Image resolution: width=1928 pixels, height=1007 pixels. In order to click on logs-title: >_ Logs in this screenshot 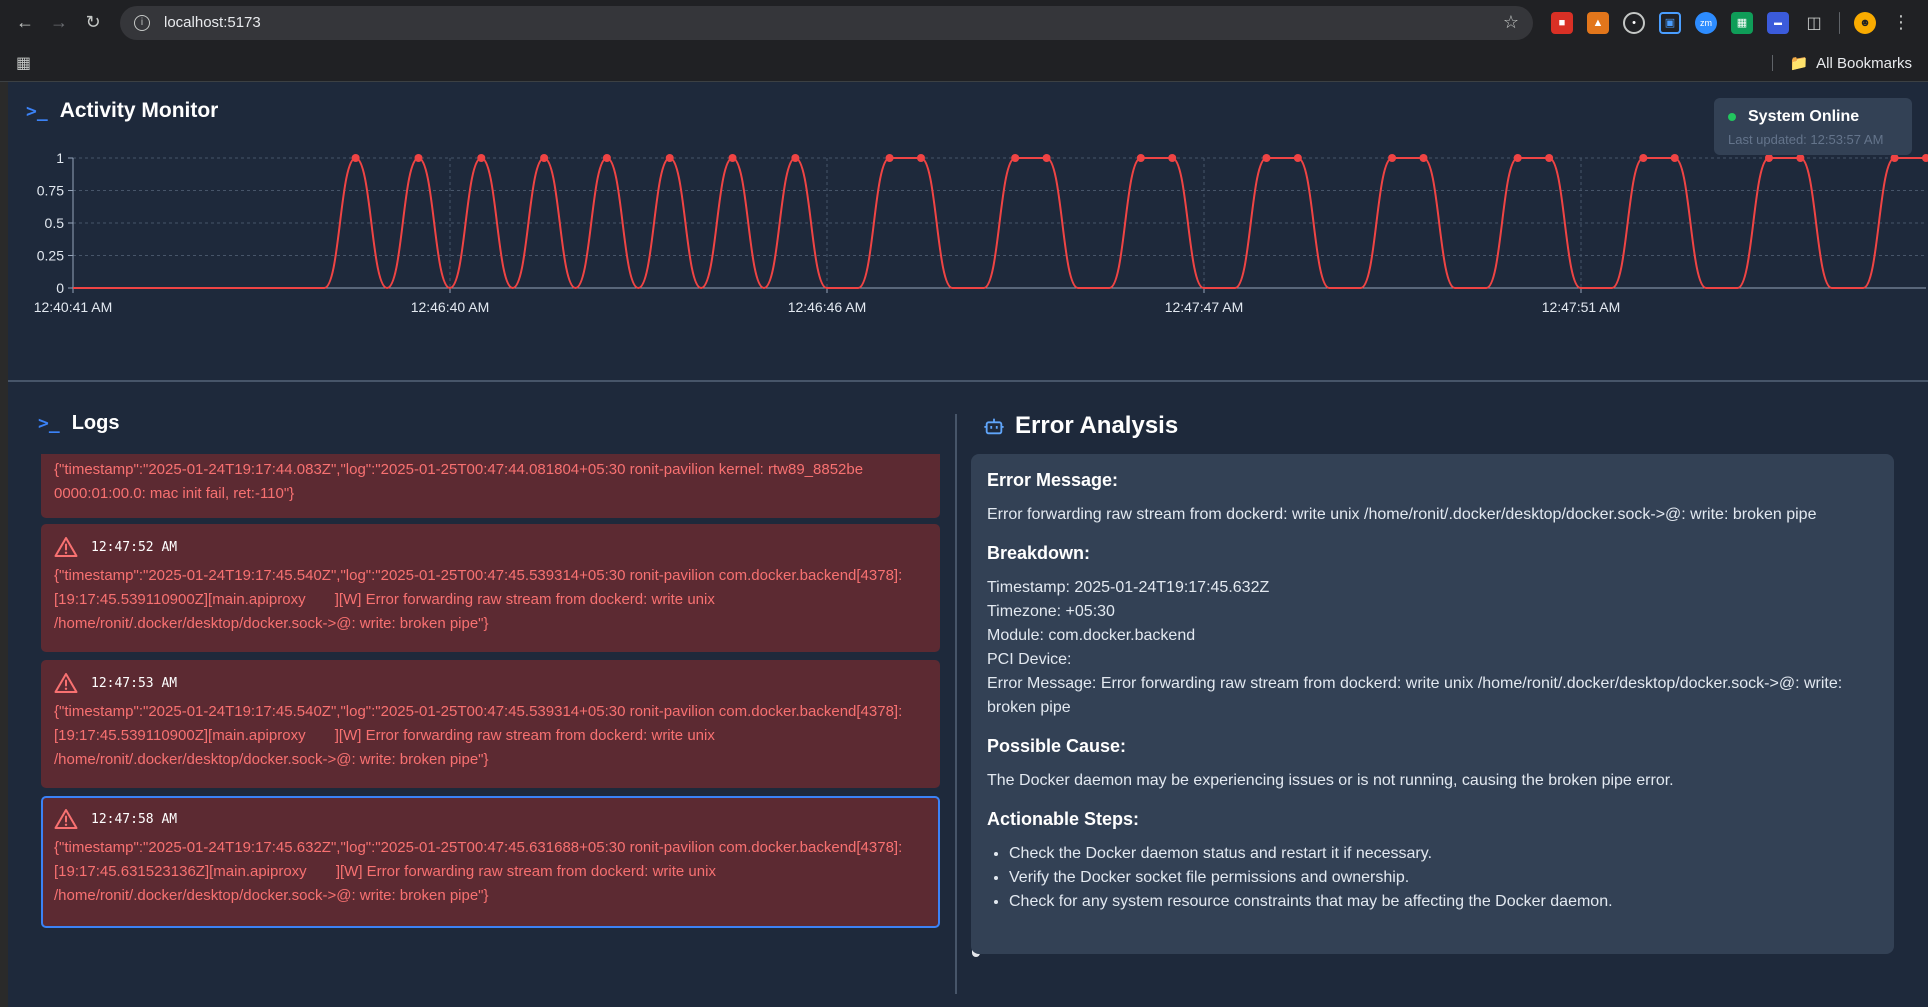, I will do `click(500, 423)`.